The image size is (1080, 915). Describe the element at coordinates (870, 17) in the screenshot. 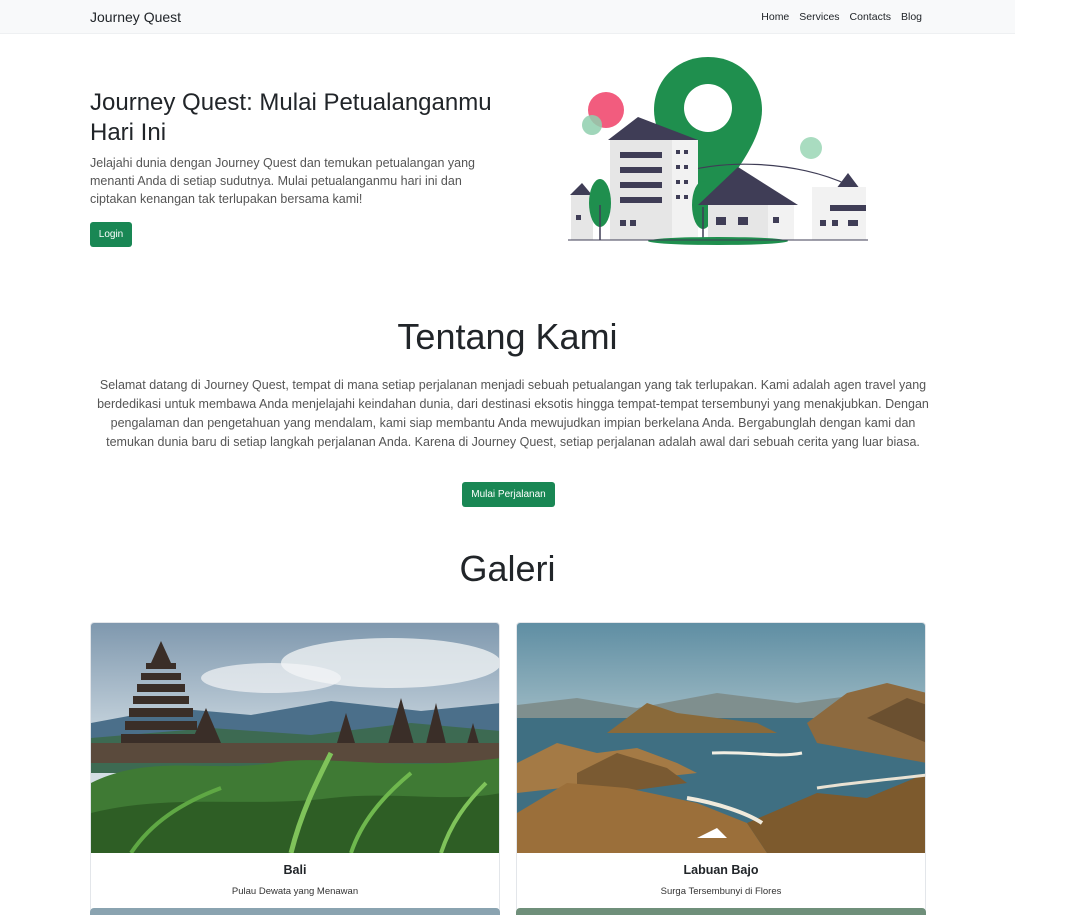

I see `nav-link-contacts: Contacts` at that location.